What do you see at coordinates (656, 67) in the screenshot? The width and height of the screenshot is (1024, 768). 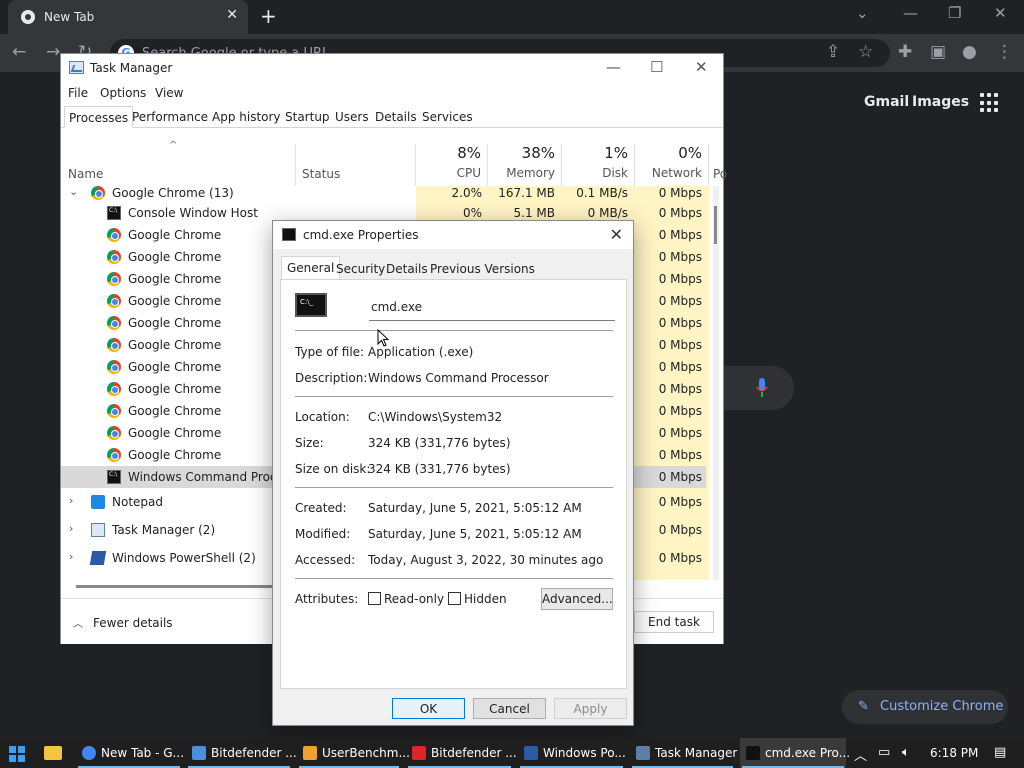 I see `tm-maximize-icon: ☐` at bounding box center [656, 67].